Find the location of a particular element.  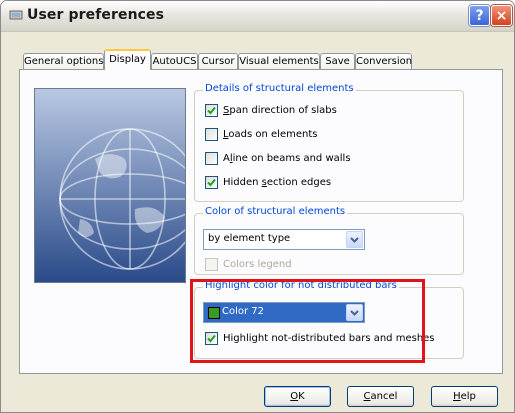

chevron-down-icon is located at coordinates (354, 240).